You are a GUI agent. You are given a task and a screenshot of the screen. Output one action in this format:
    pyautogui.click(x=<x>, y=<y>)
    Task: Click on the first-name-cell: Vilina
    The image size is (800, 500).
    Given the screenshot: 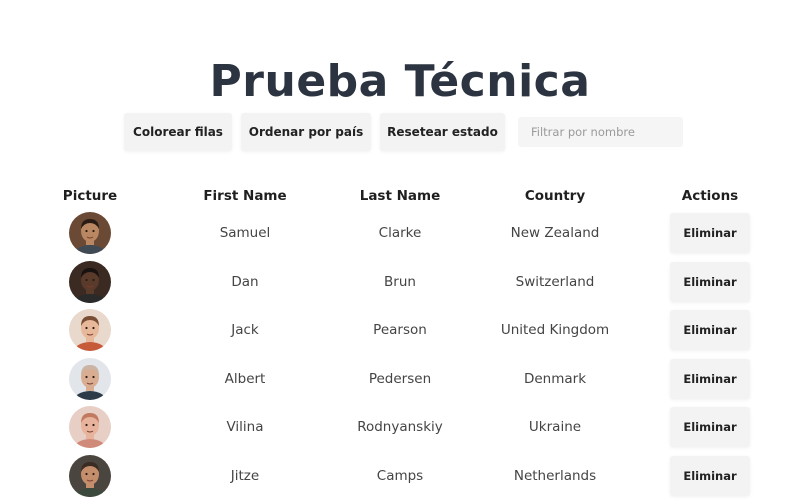 What is the action you would take?
    pyautogui.click(x=245, y=427)
    